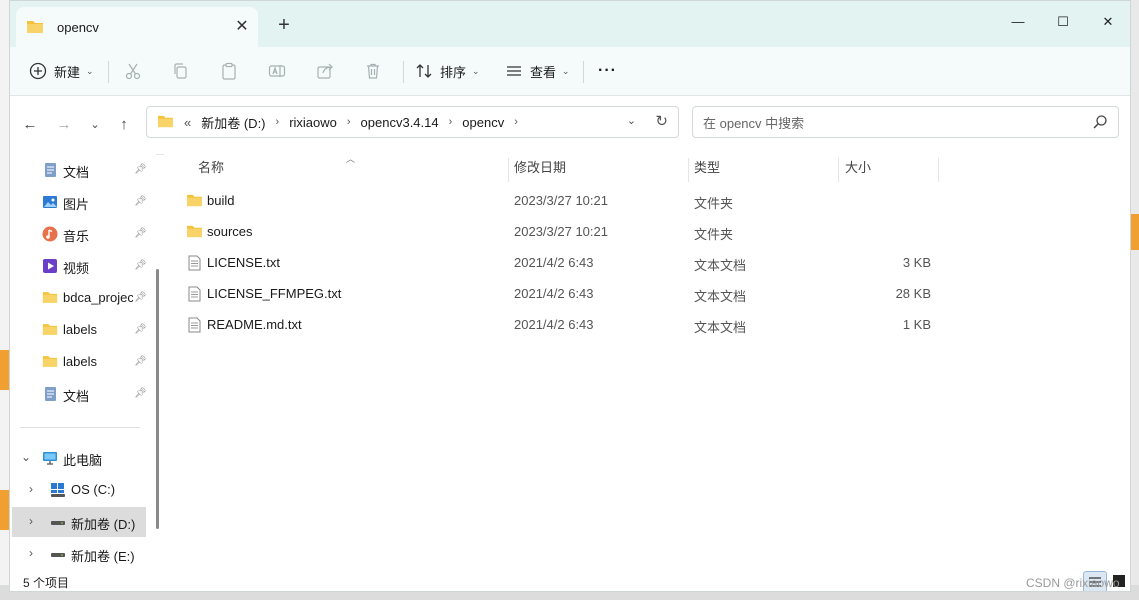 This screenshot has width=1139, height=600. I want to click on more-options-button: ···, so click(607, 71).